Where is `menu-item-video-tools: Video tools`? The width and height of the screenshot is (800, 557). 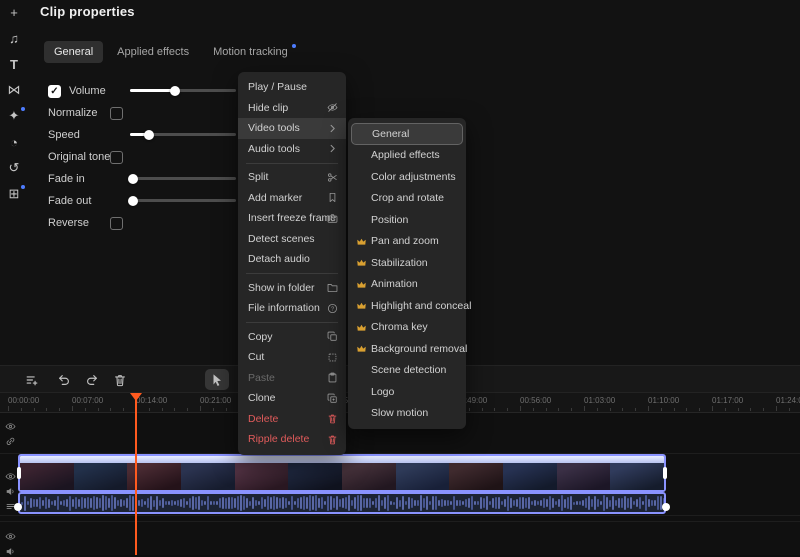 menu-item-video-tools: Video tools is located at coordinates (292, 128).